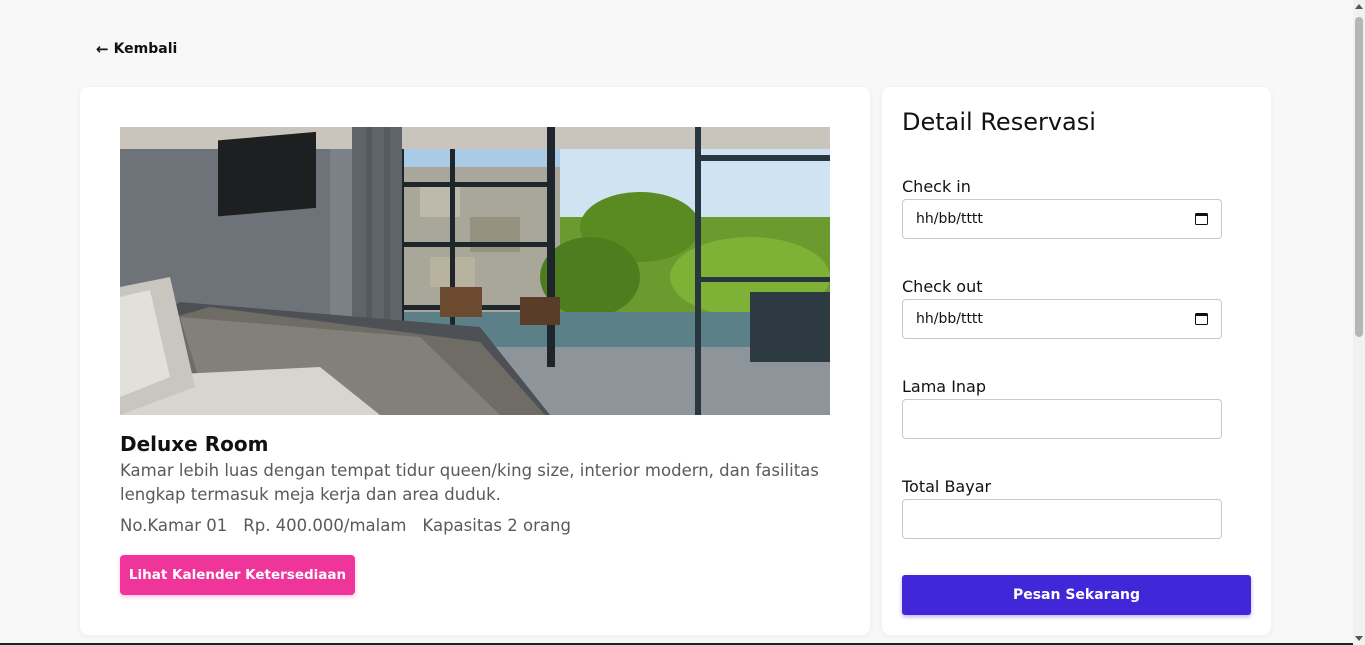 The height and width of the screenshot is (645, 1365). I want to click on total-input, so click(1062, 519).